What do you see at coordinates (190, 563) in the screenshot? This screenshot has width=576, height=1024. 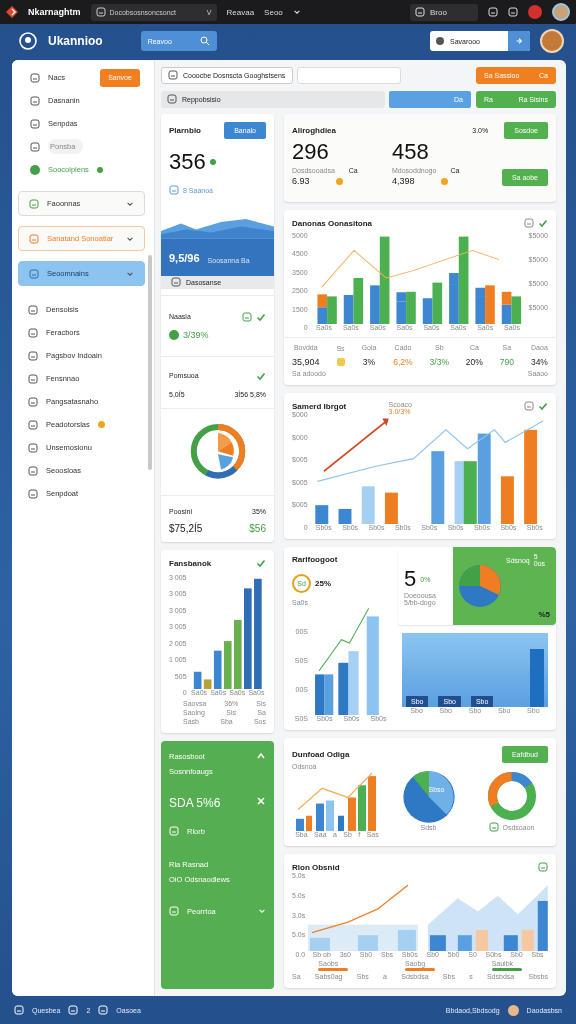 I see `card-title: Fansbanok` at bounding box center [190, 563].